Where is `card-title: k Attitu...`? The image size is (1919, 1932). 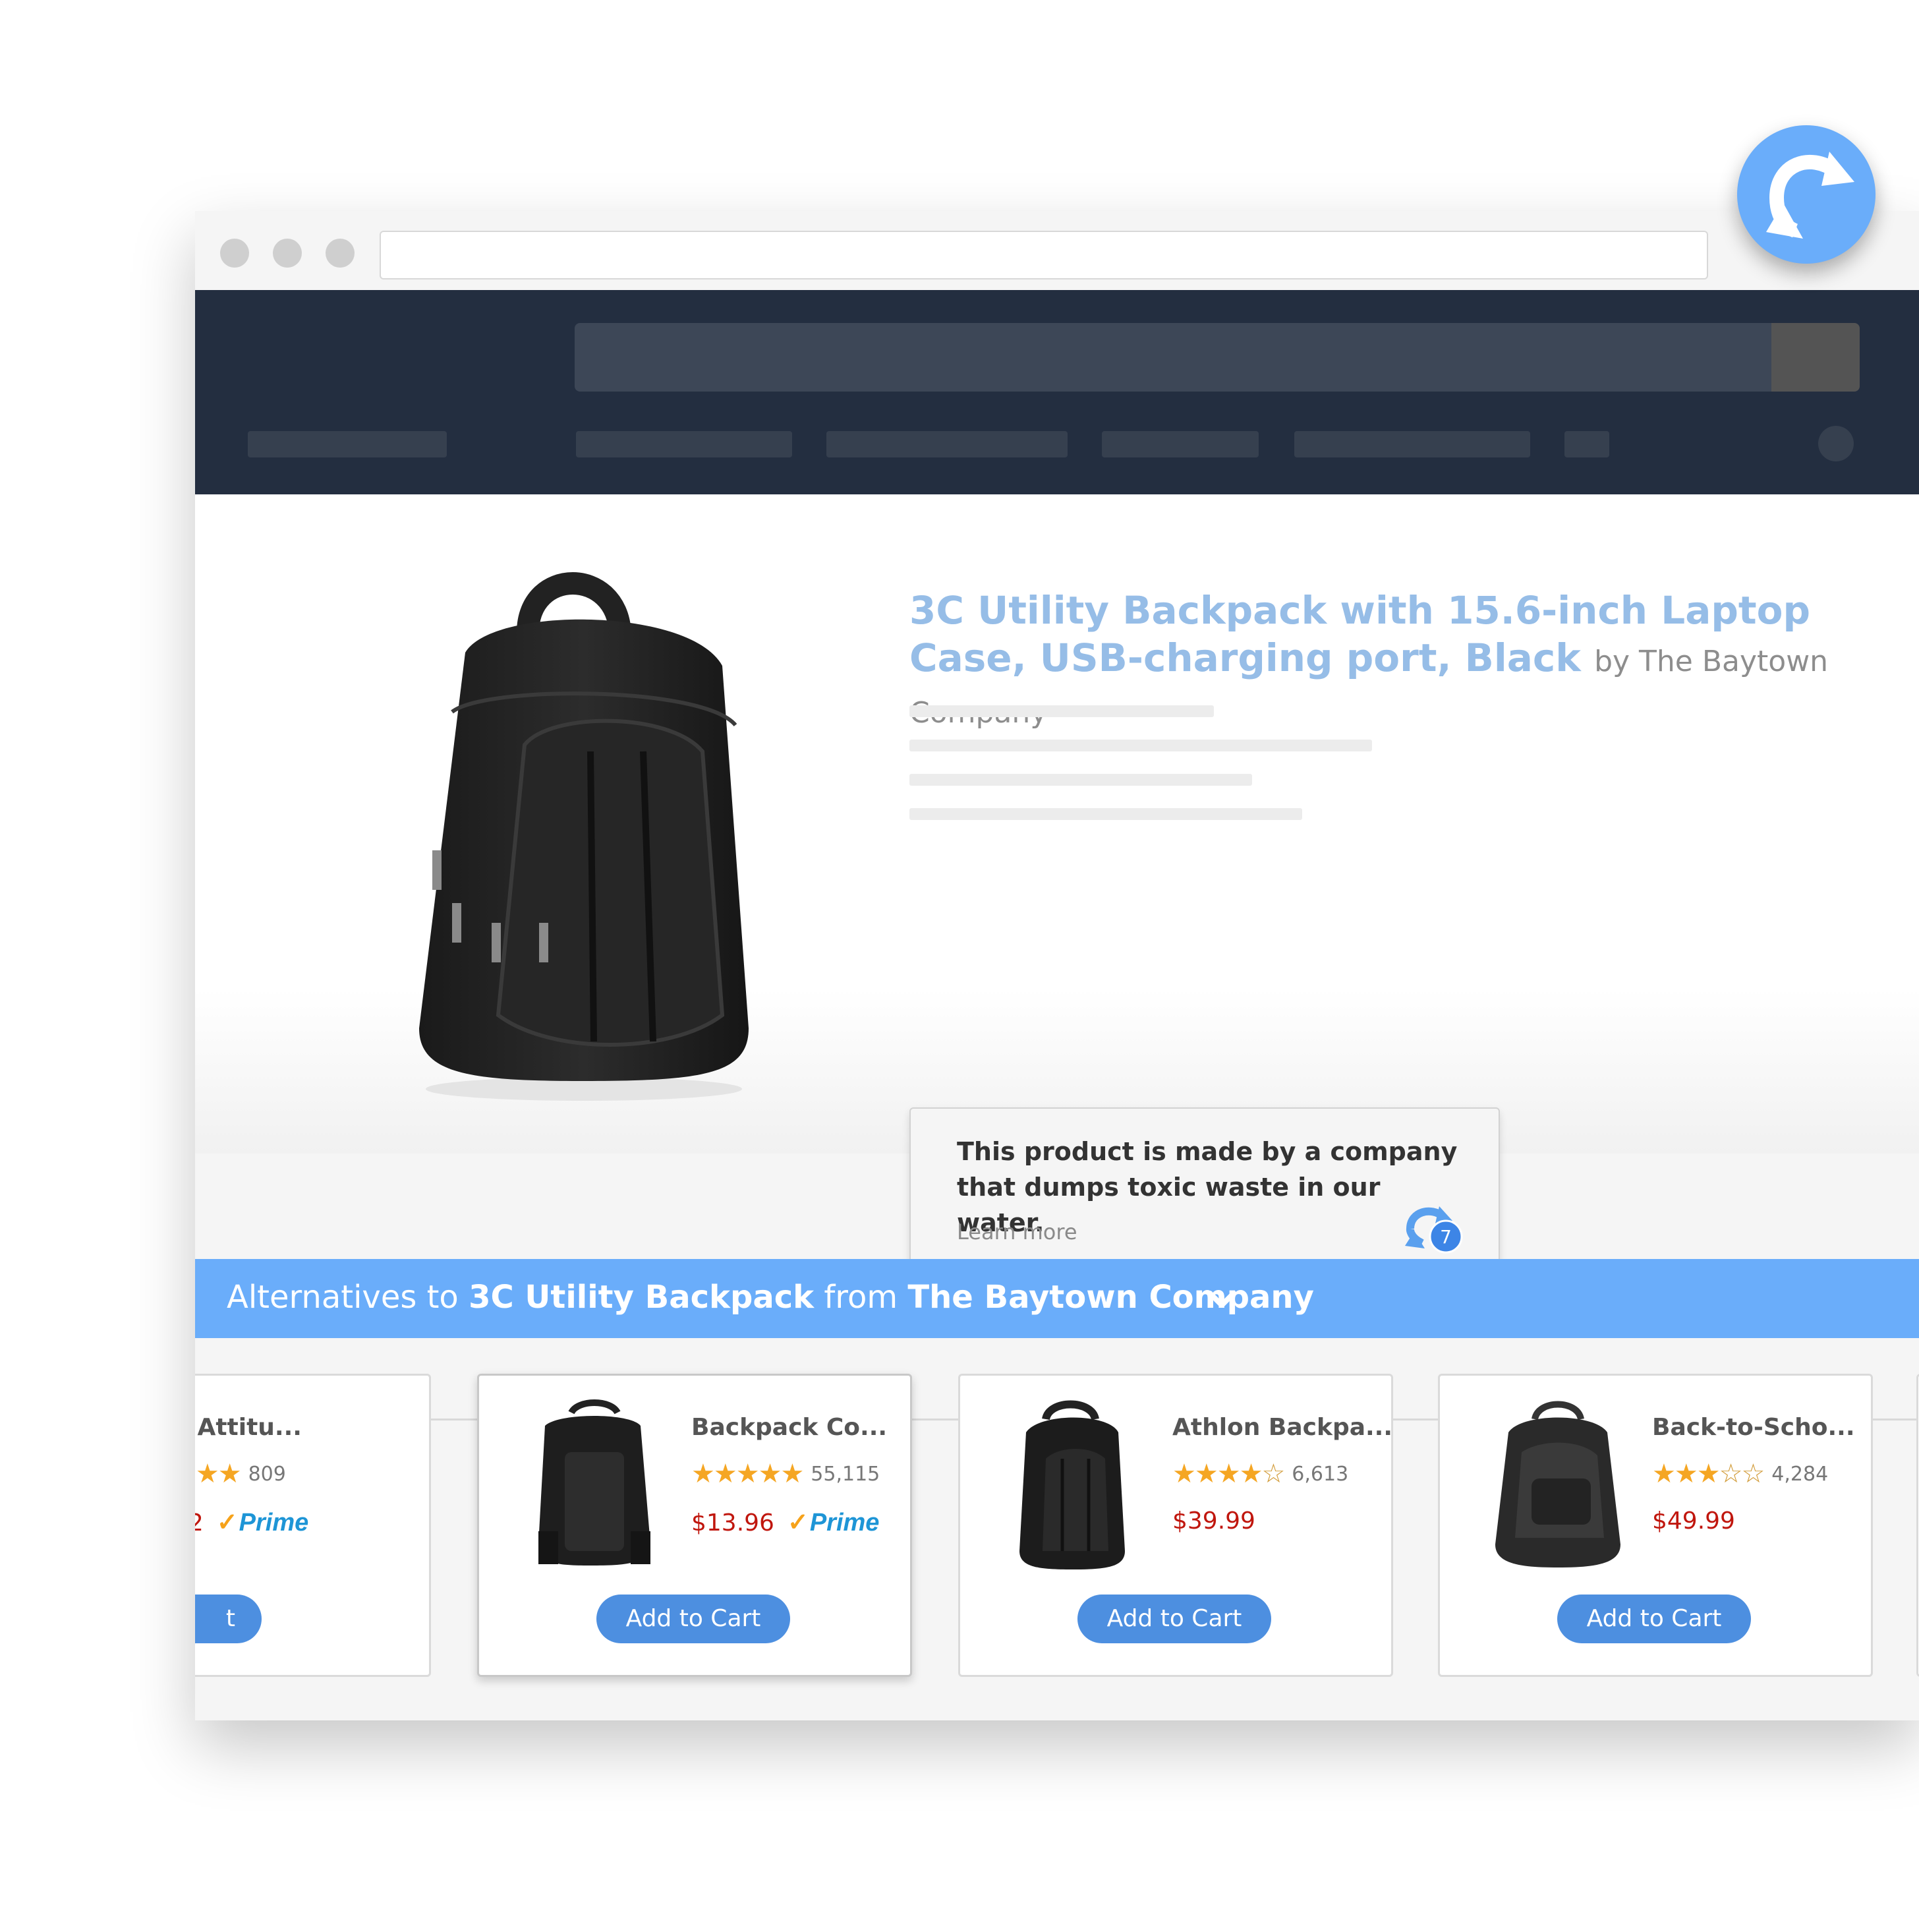 card-title: k Attitu... is located at coordinates (248, 1428).